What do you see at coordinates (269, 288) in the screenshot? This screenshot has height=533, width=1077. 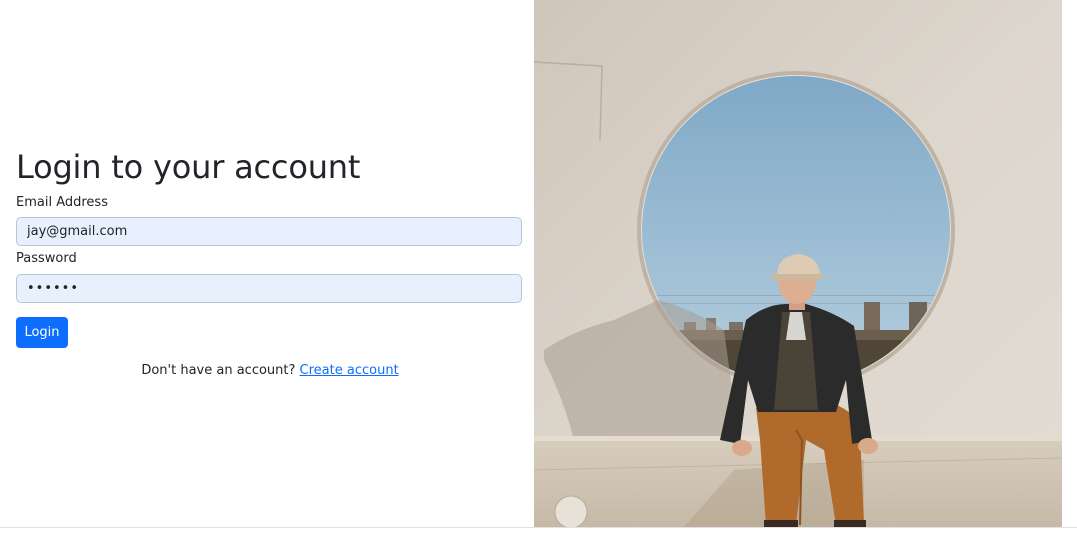 I see `password-input` at bounding box center [269, 288].